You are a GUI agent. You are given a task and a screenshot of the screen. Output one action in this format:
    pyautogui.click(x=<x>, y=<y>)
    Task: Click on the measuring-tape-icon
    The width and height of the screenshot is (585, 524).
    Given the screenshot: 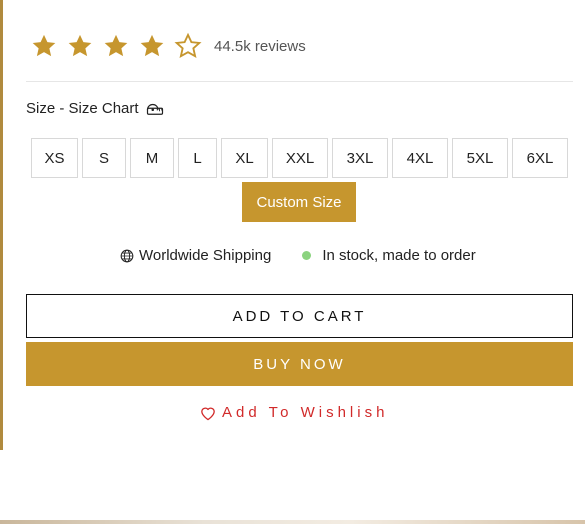 What is the action you would take?
    pyautogui.click(x=154, y=109)
    